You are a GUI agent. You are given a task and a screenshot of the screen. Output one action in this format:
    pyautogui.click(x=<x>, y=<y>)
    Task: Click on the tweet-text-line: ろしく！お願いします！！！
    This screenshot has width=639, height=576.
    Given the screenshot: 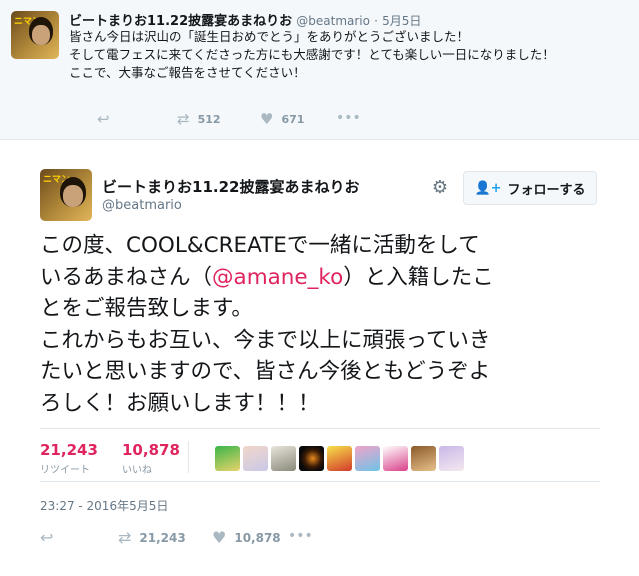 What is the action you would take?
    pyautogui.click(x=180, y=403)
    